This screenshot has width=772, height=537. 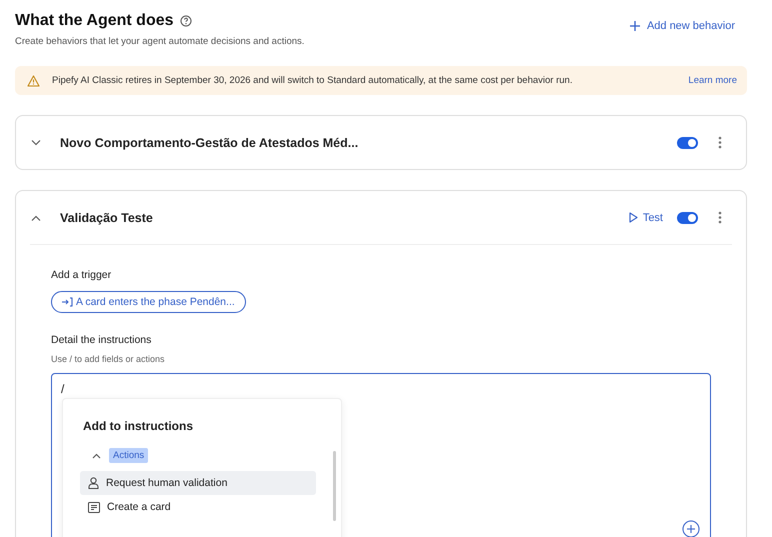 What do you see at coordinates (198, 507) in the screenshot?
I see `menu-item: Create a card` at bounding box center [198, 507].